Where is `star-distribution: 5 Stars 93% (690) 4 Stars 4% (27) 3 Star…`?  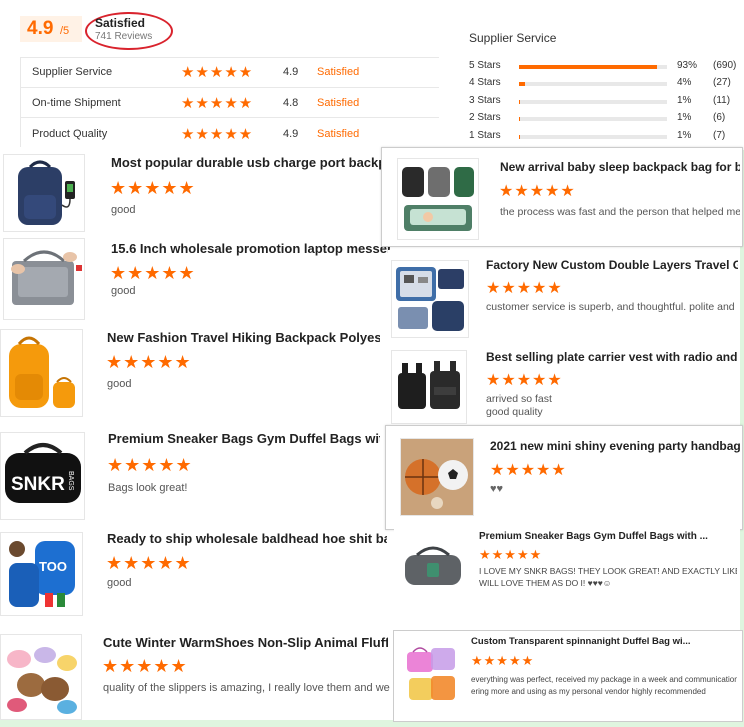
star-distribution: 5 Stars 93% (690) 4 Stars 4% (27) 3 Star… is located at coordinates (606, 103).